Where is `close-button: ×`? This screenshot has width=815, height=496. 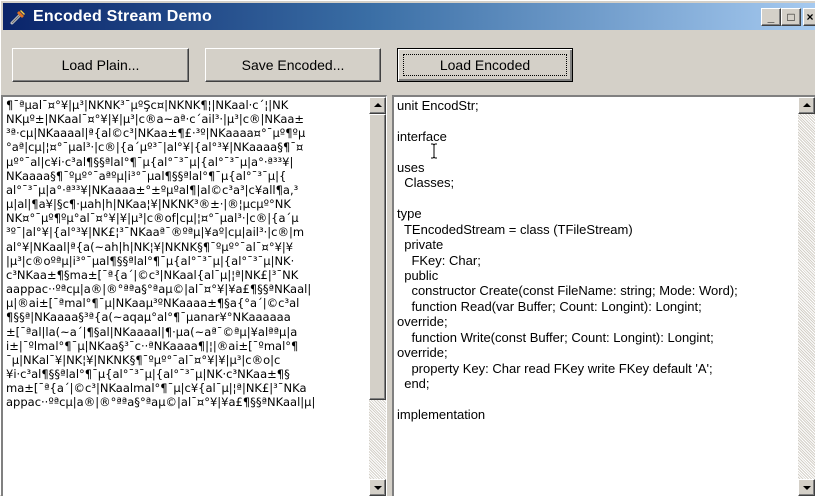
close-button: × is located at coordinates (809, 17).